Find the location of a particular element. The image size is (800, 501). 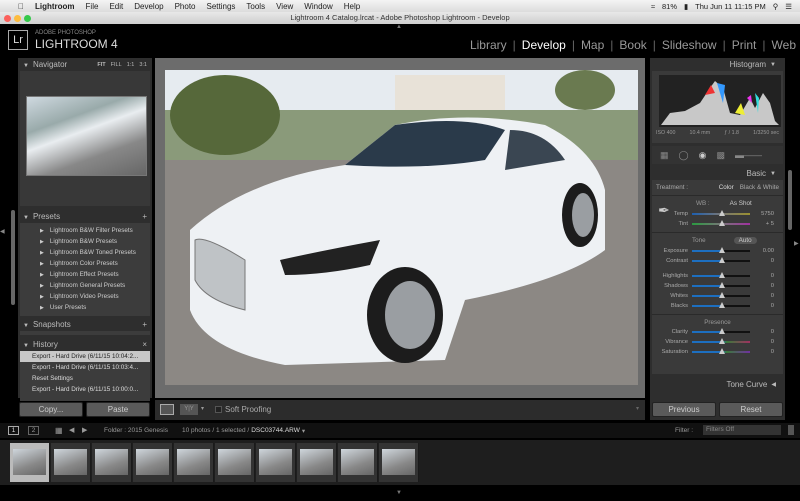

clear-history-icon: × is located at coordinates (144, 344).